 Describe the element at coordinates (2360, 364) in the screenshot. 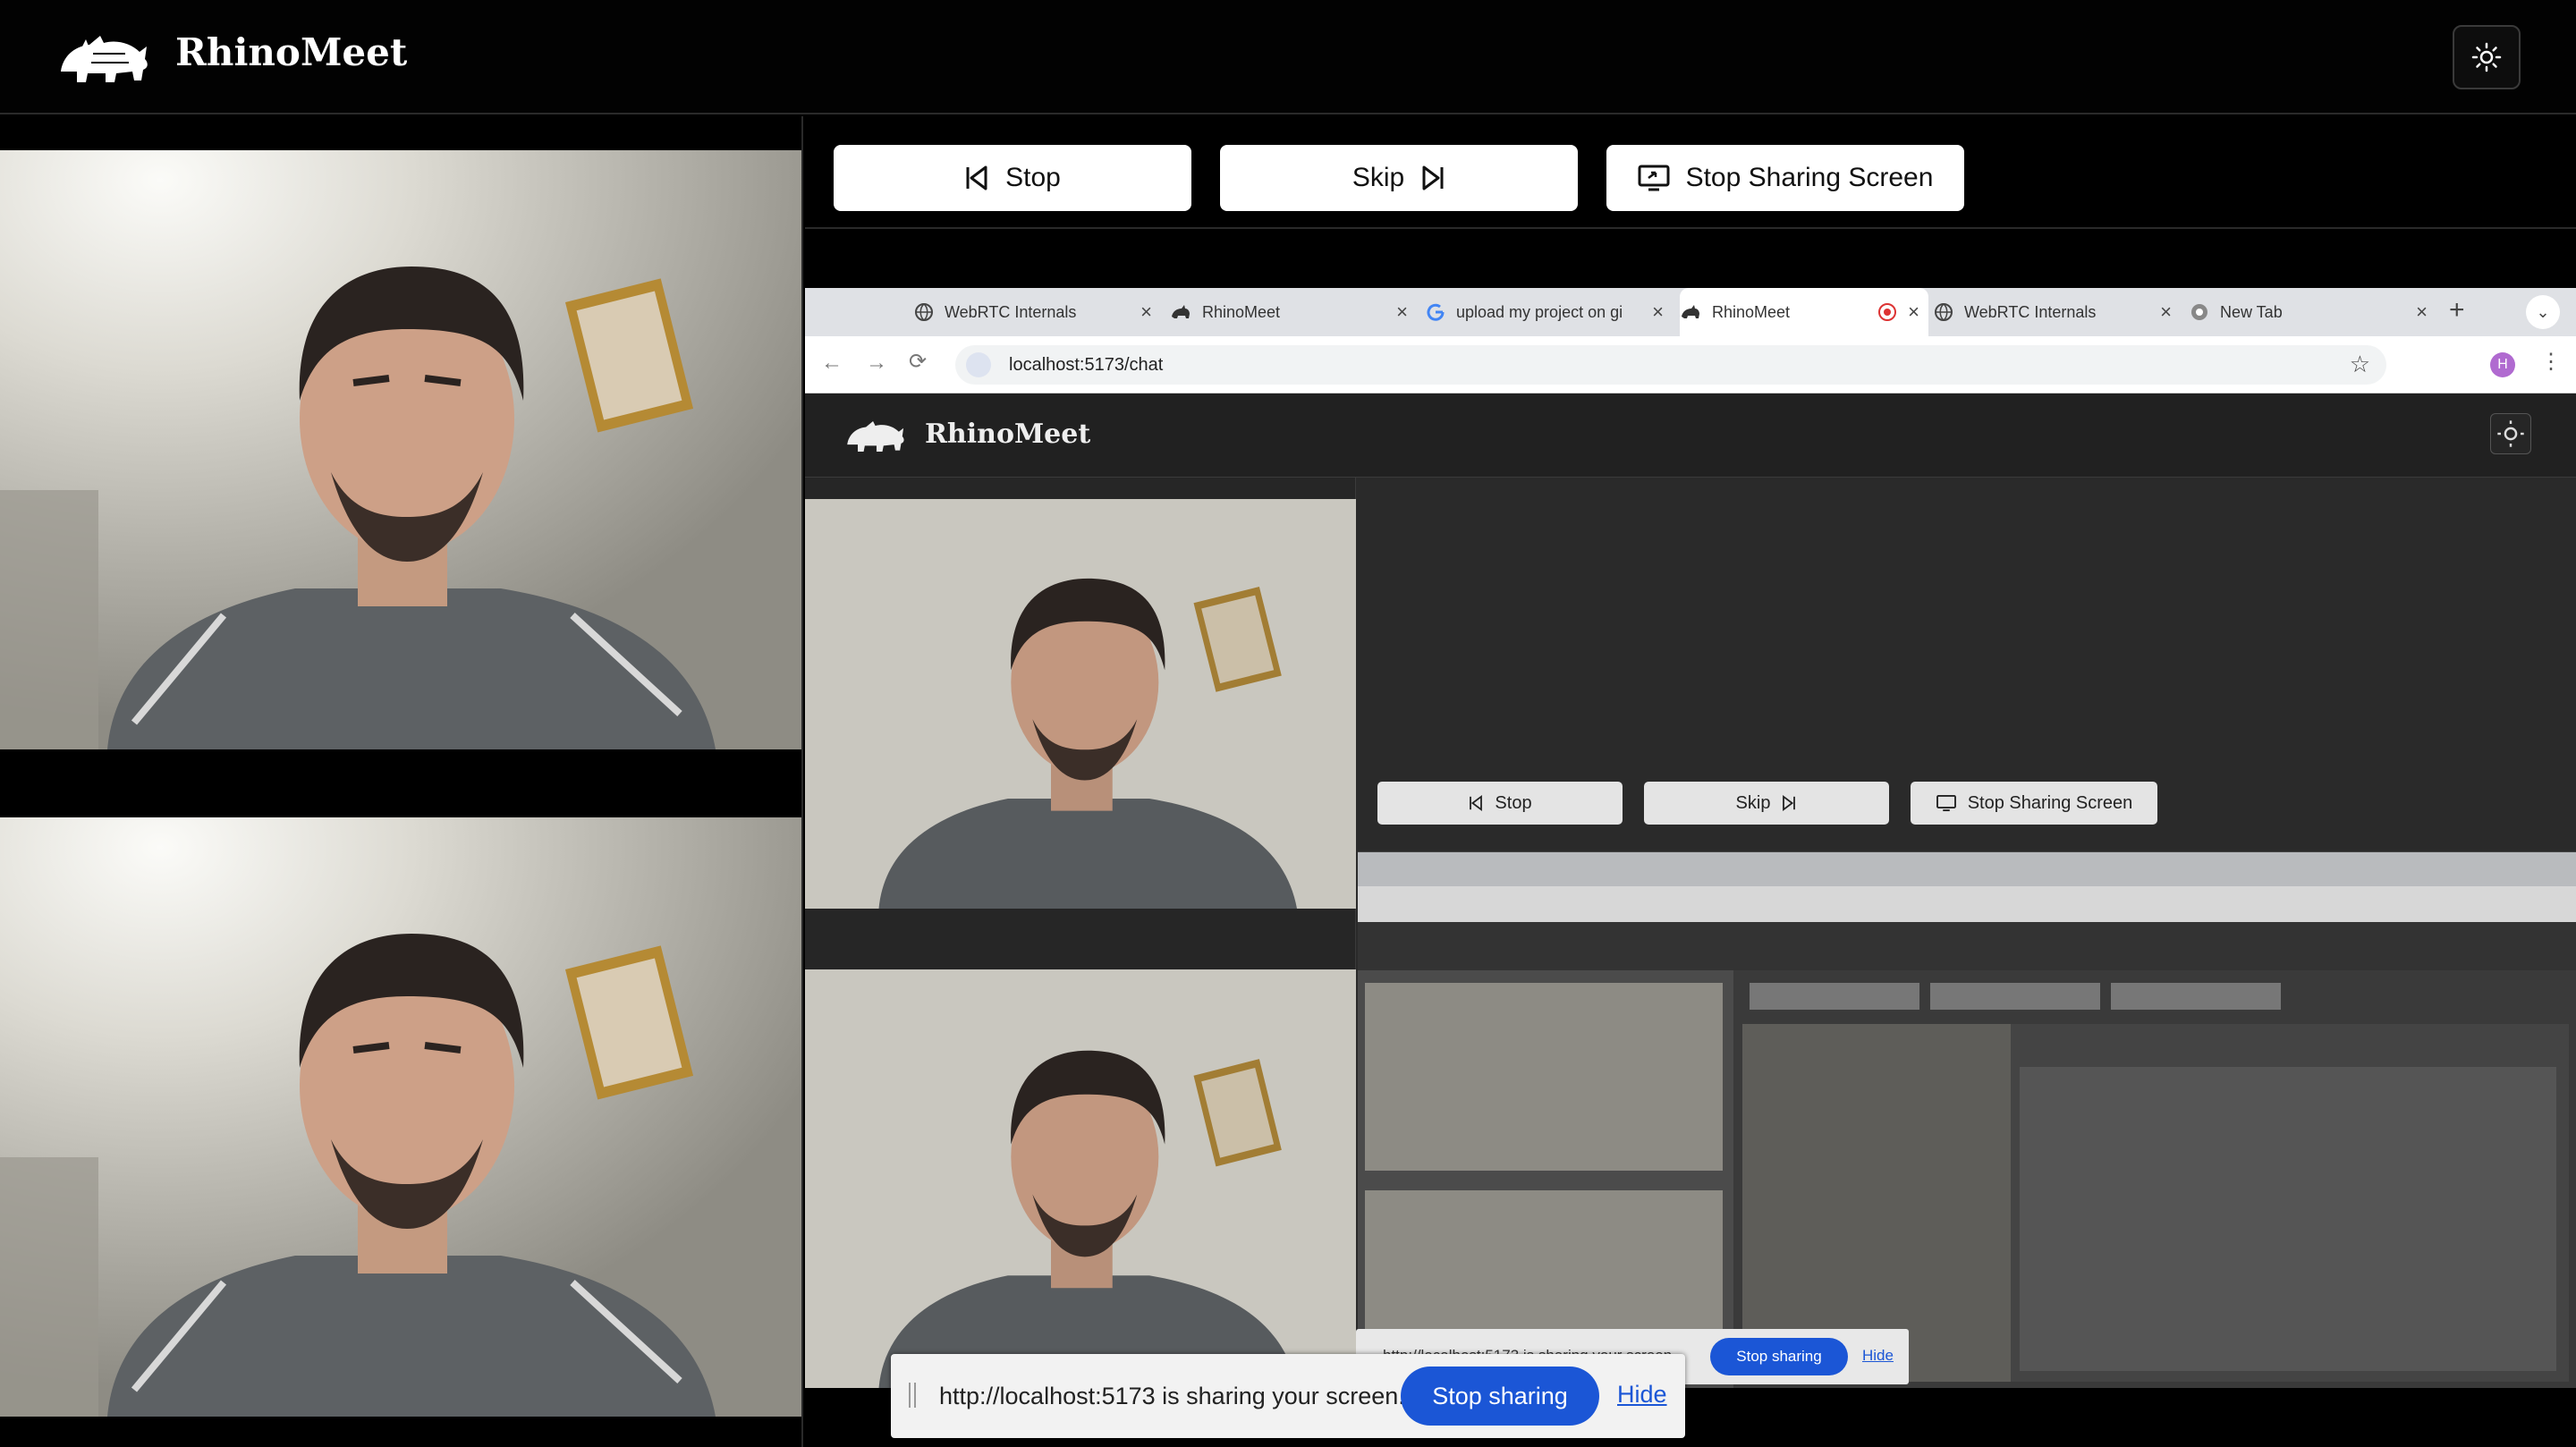

I see `bookmark-star-icon: ☆` at that location.